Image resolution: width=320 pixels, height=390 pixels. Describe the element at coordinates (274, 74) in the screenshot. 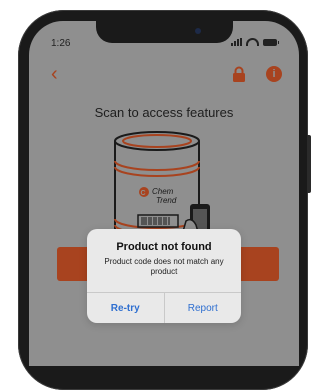

I see `info-icon: i` at that location.